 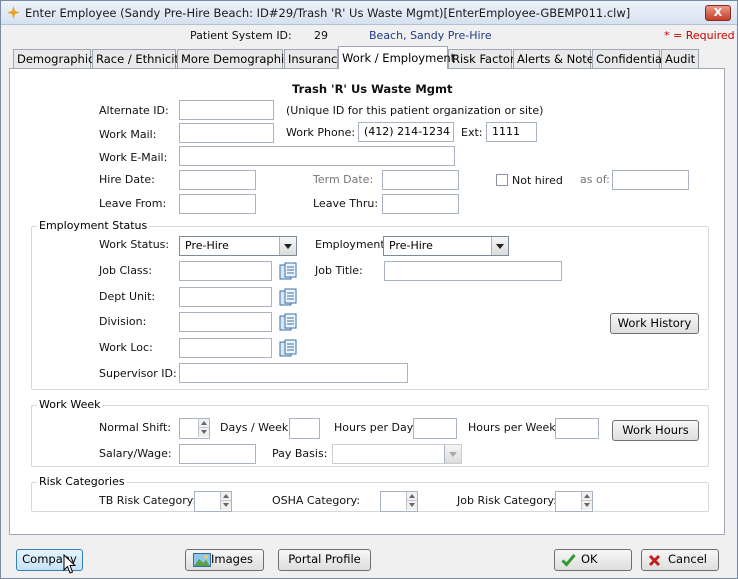 I want to click on tab-demographics: Demographics, so click(x=56, y=58).